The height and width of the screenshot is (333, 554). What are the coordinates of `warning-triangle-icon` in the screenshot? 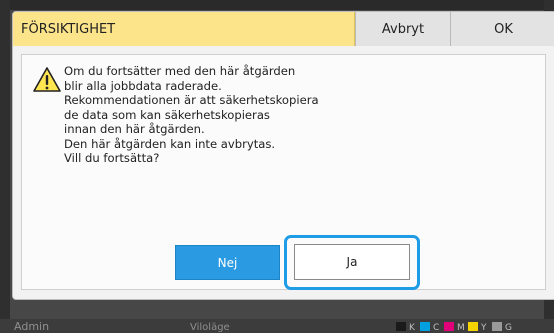 It's located at (47, 79).